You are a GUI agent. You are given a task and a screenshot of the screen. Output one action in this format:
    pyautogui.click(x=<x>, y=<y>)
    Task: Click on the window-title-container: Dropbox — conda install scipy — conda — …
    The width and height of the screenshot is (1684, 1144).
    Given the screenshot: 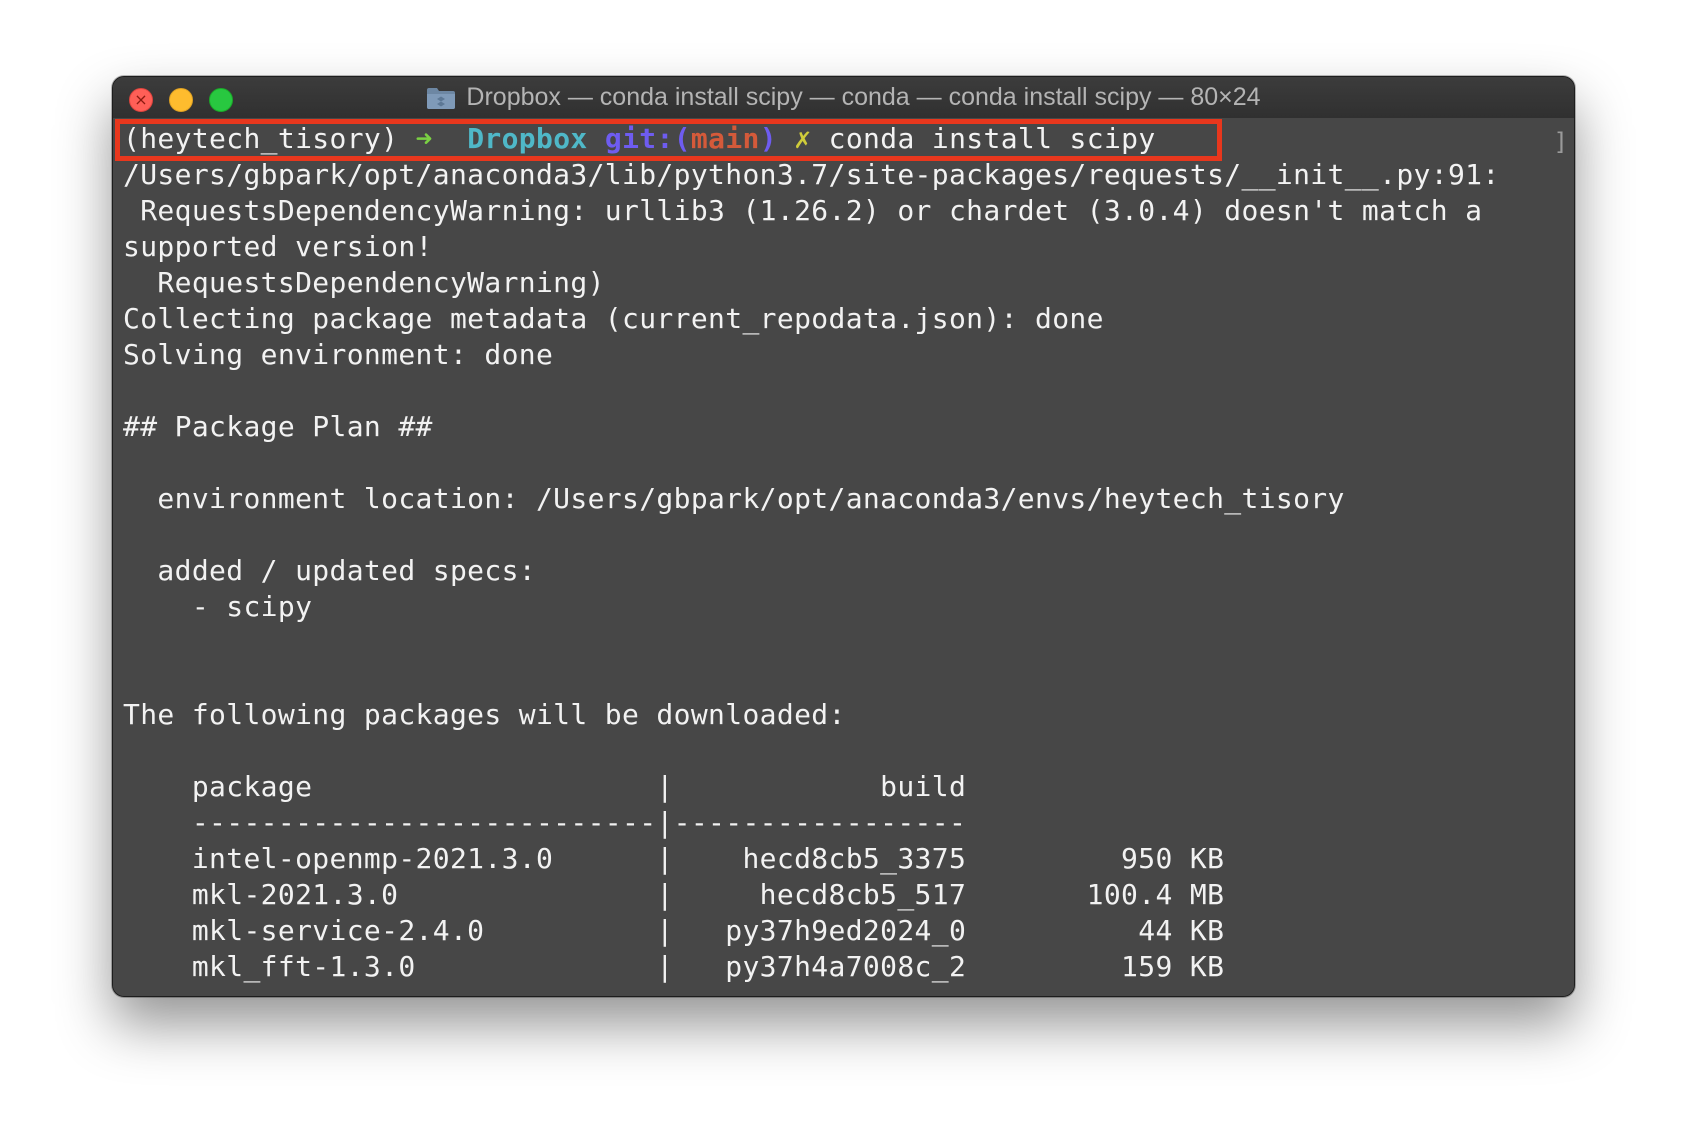 What is the action you would take?
    pyautogui.click(x=843, y=97)
    